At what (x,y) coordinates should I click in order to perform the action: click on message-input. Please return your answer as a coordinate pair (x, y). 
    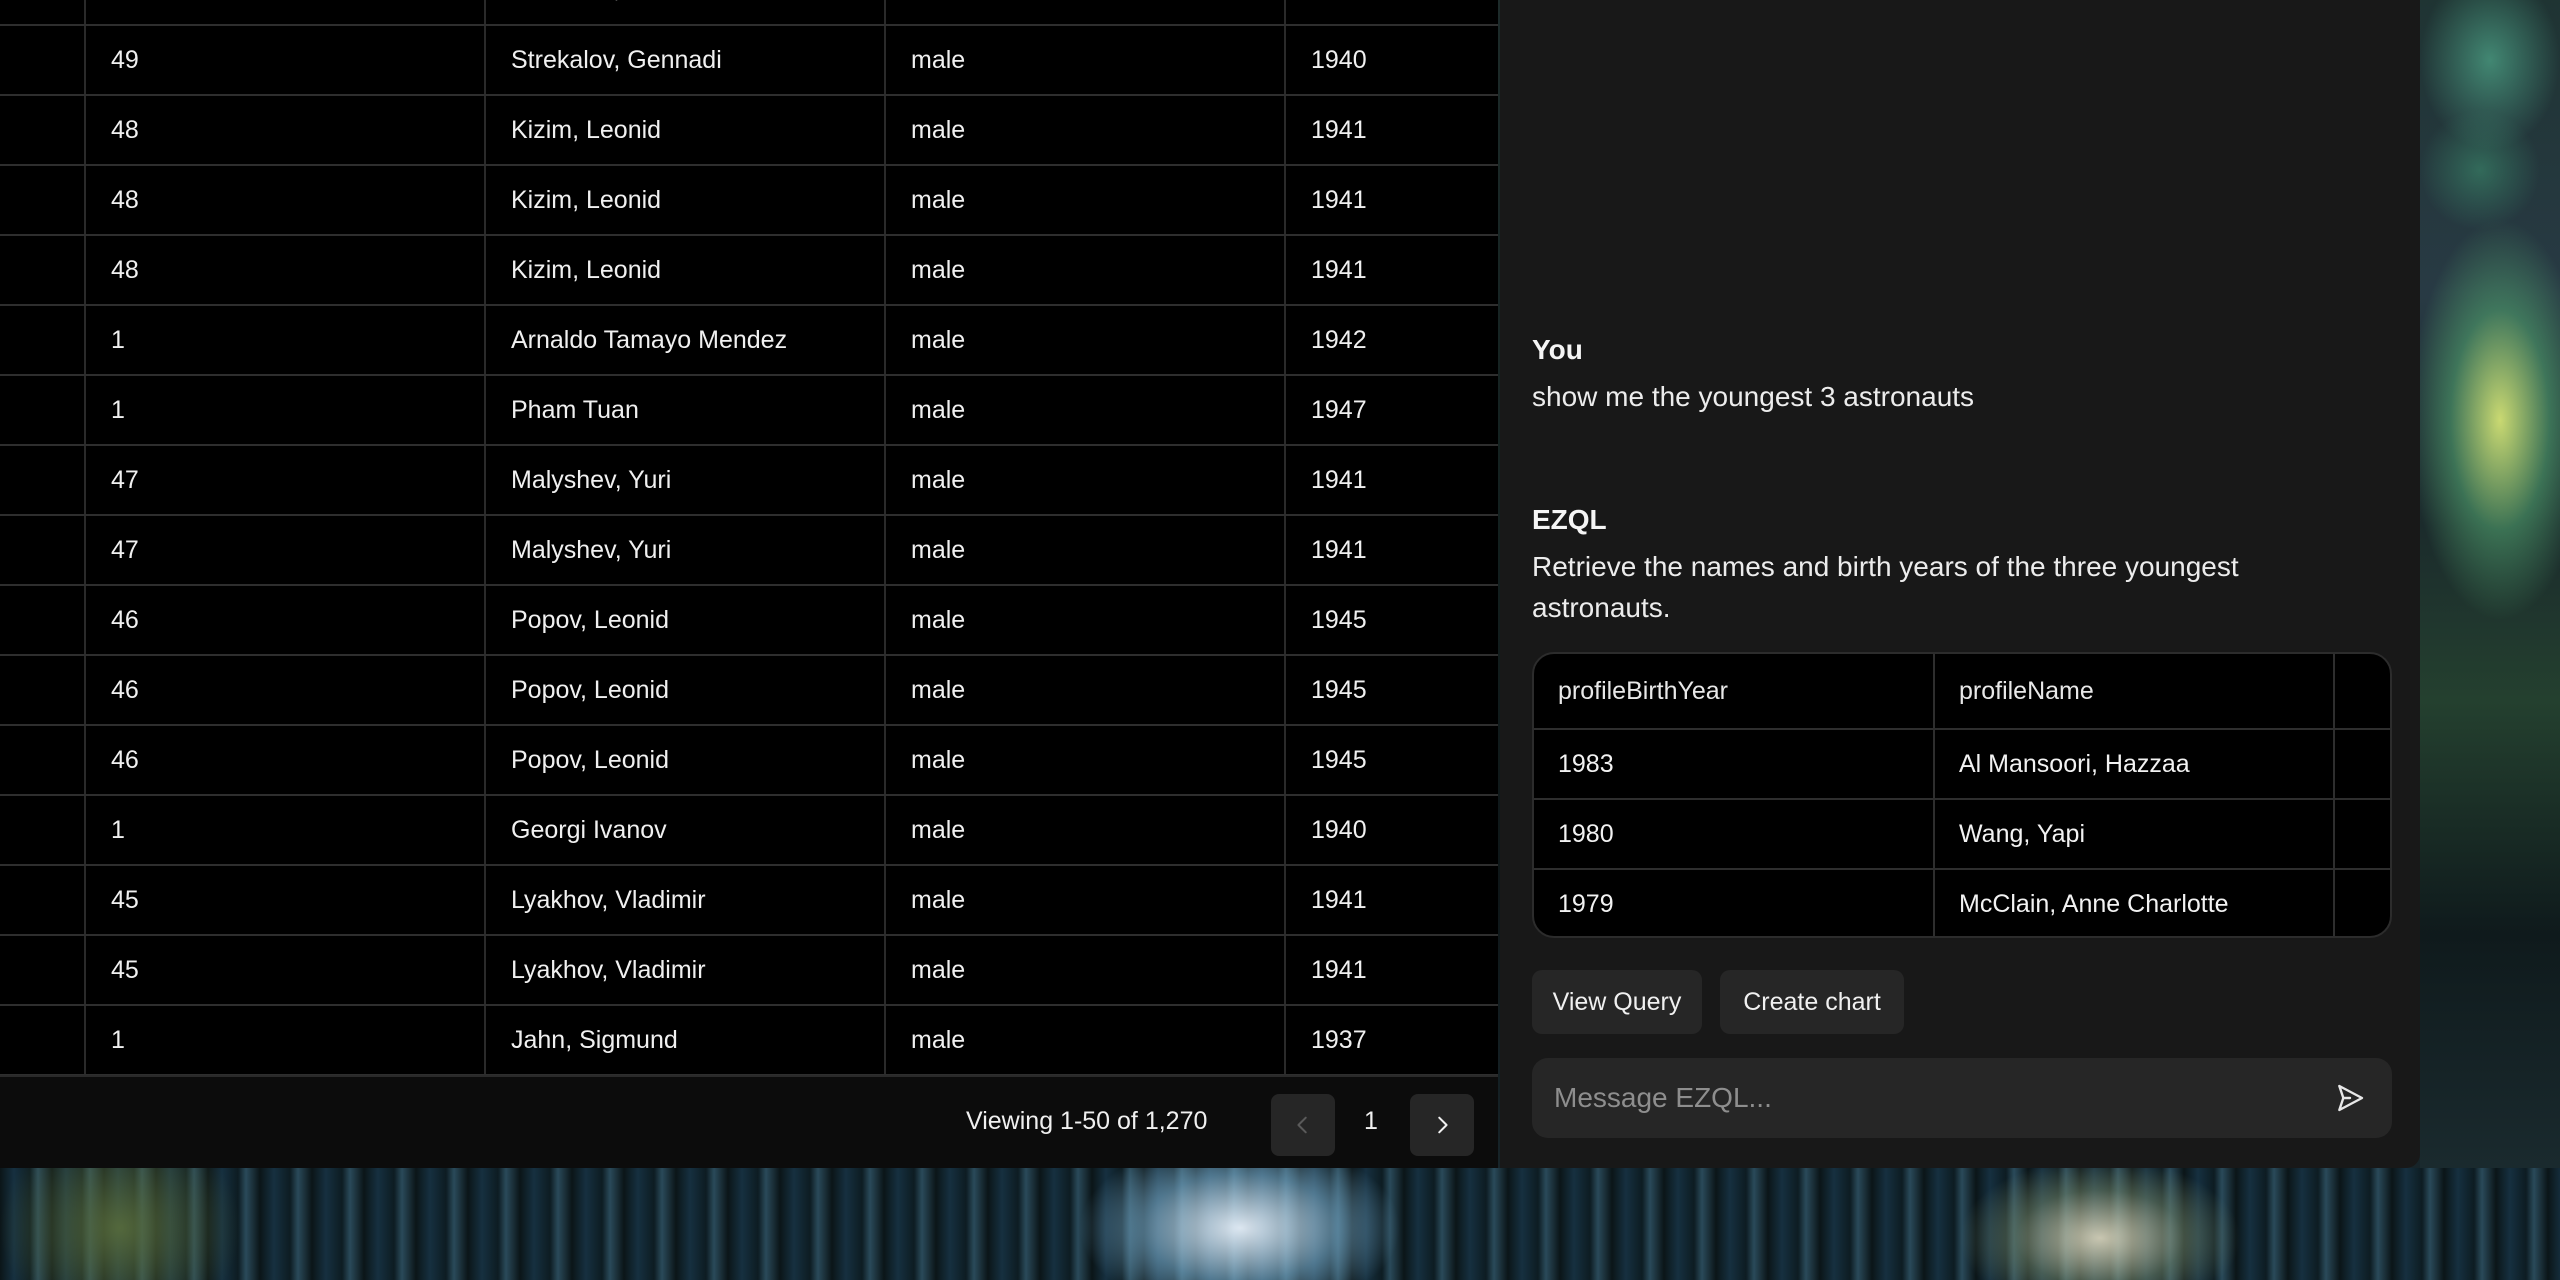
    Looking at the image, I should click on (1924, 1098).